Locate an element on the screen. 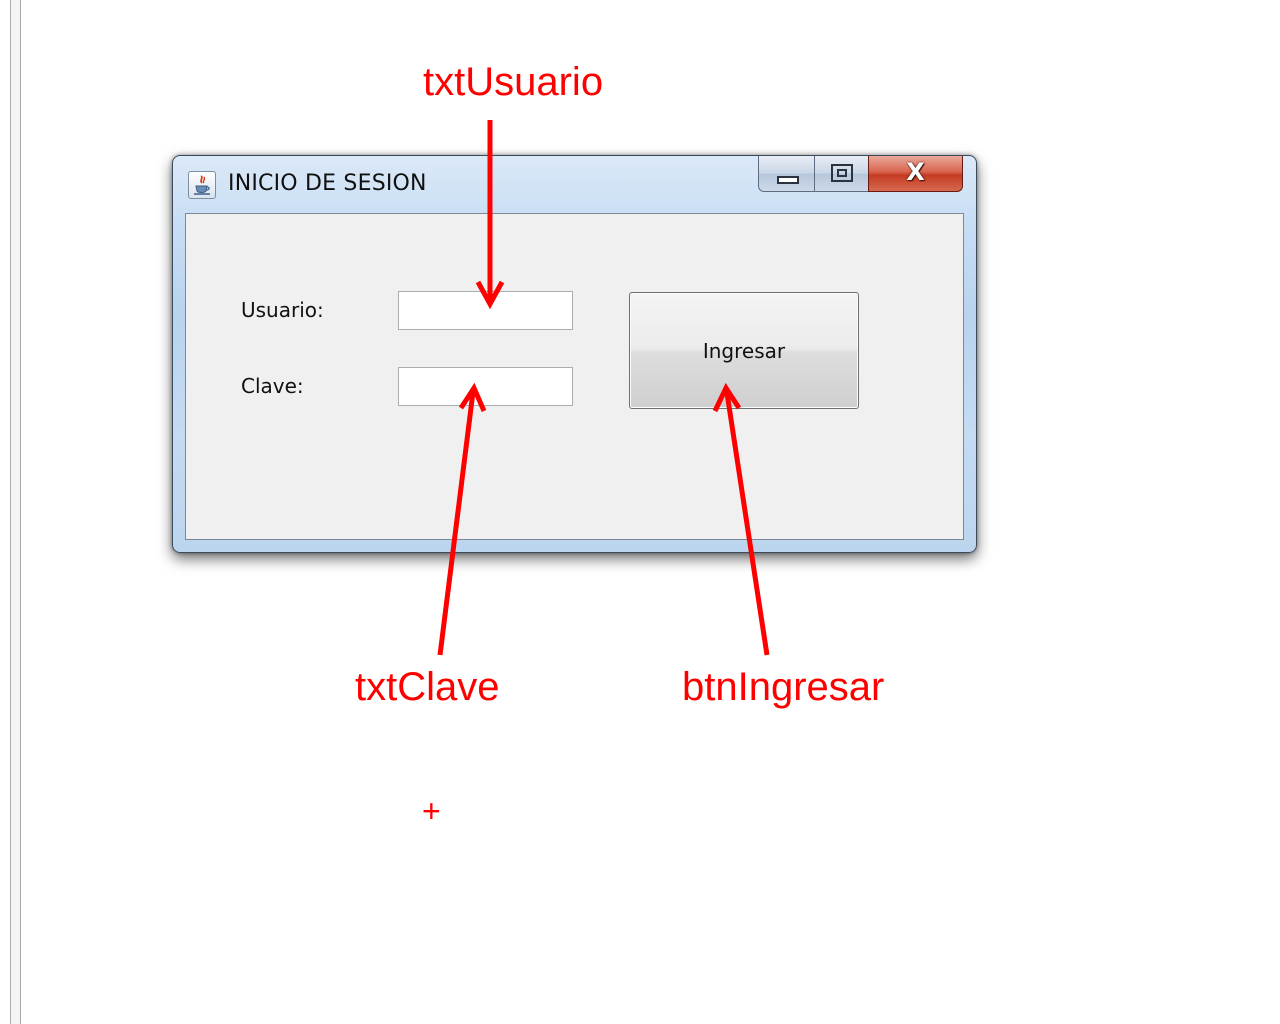  clave-label: Clave: is located at coordinates (272, 386).